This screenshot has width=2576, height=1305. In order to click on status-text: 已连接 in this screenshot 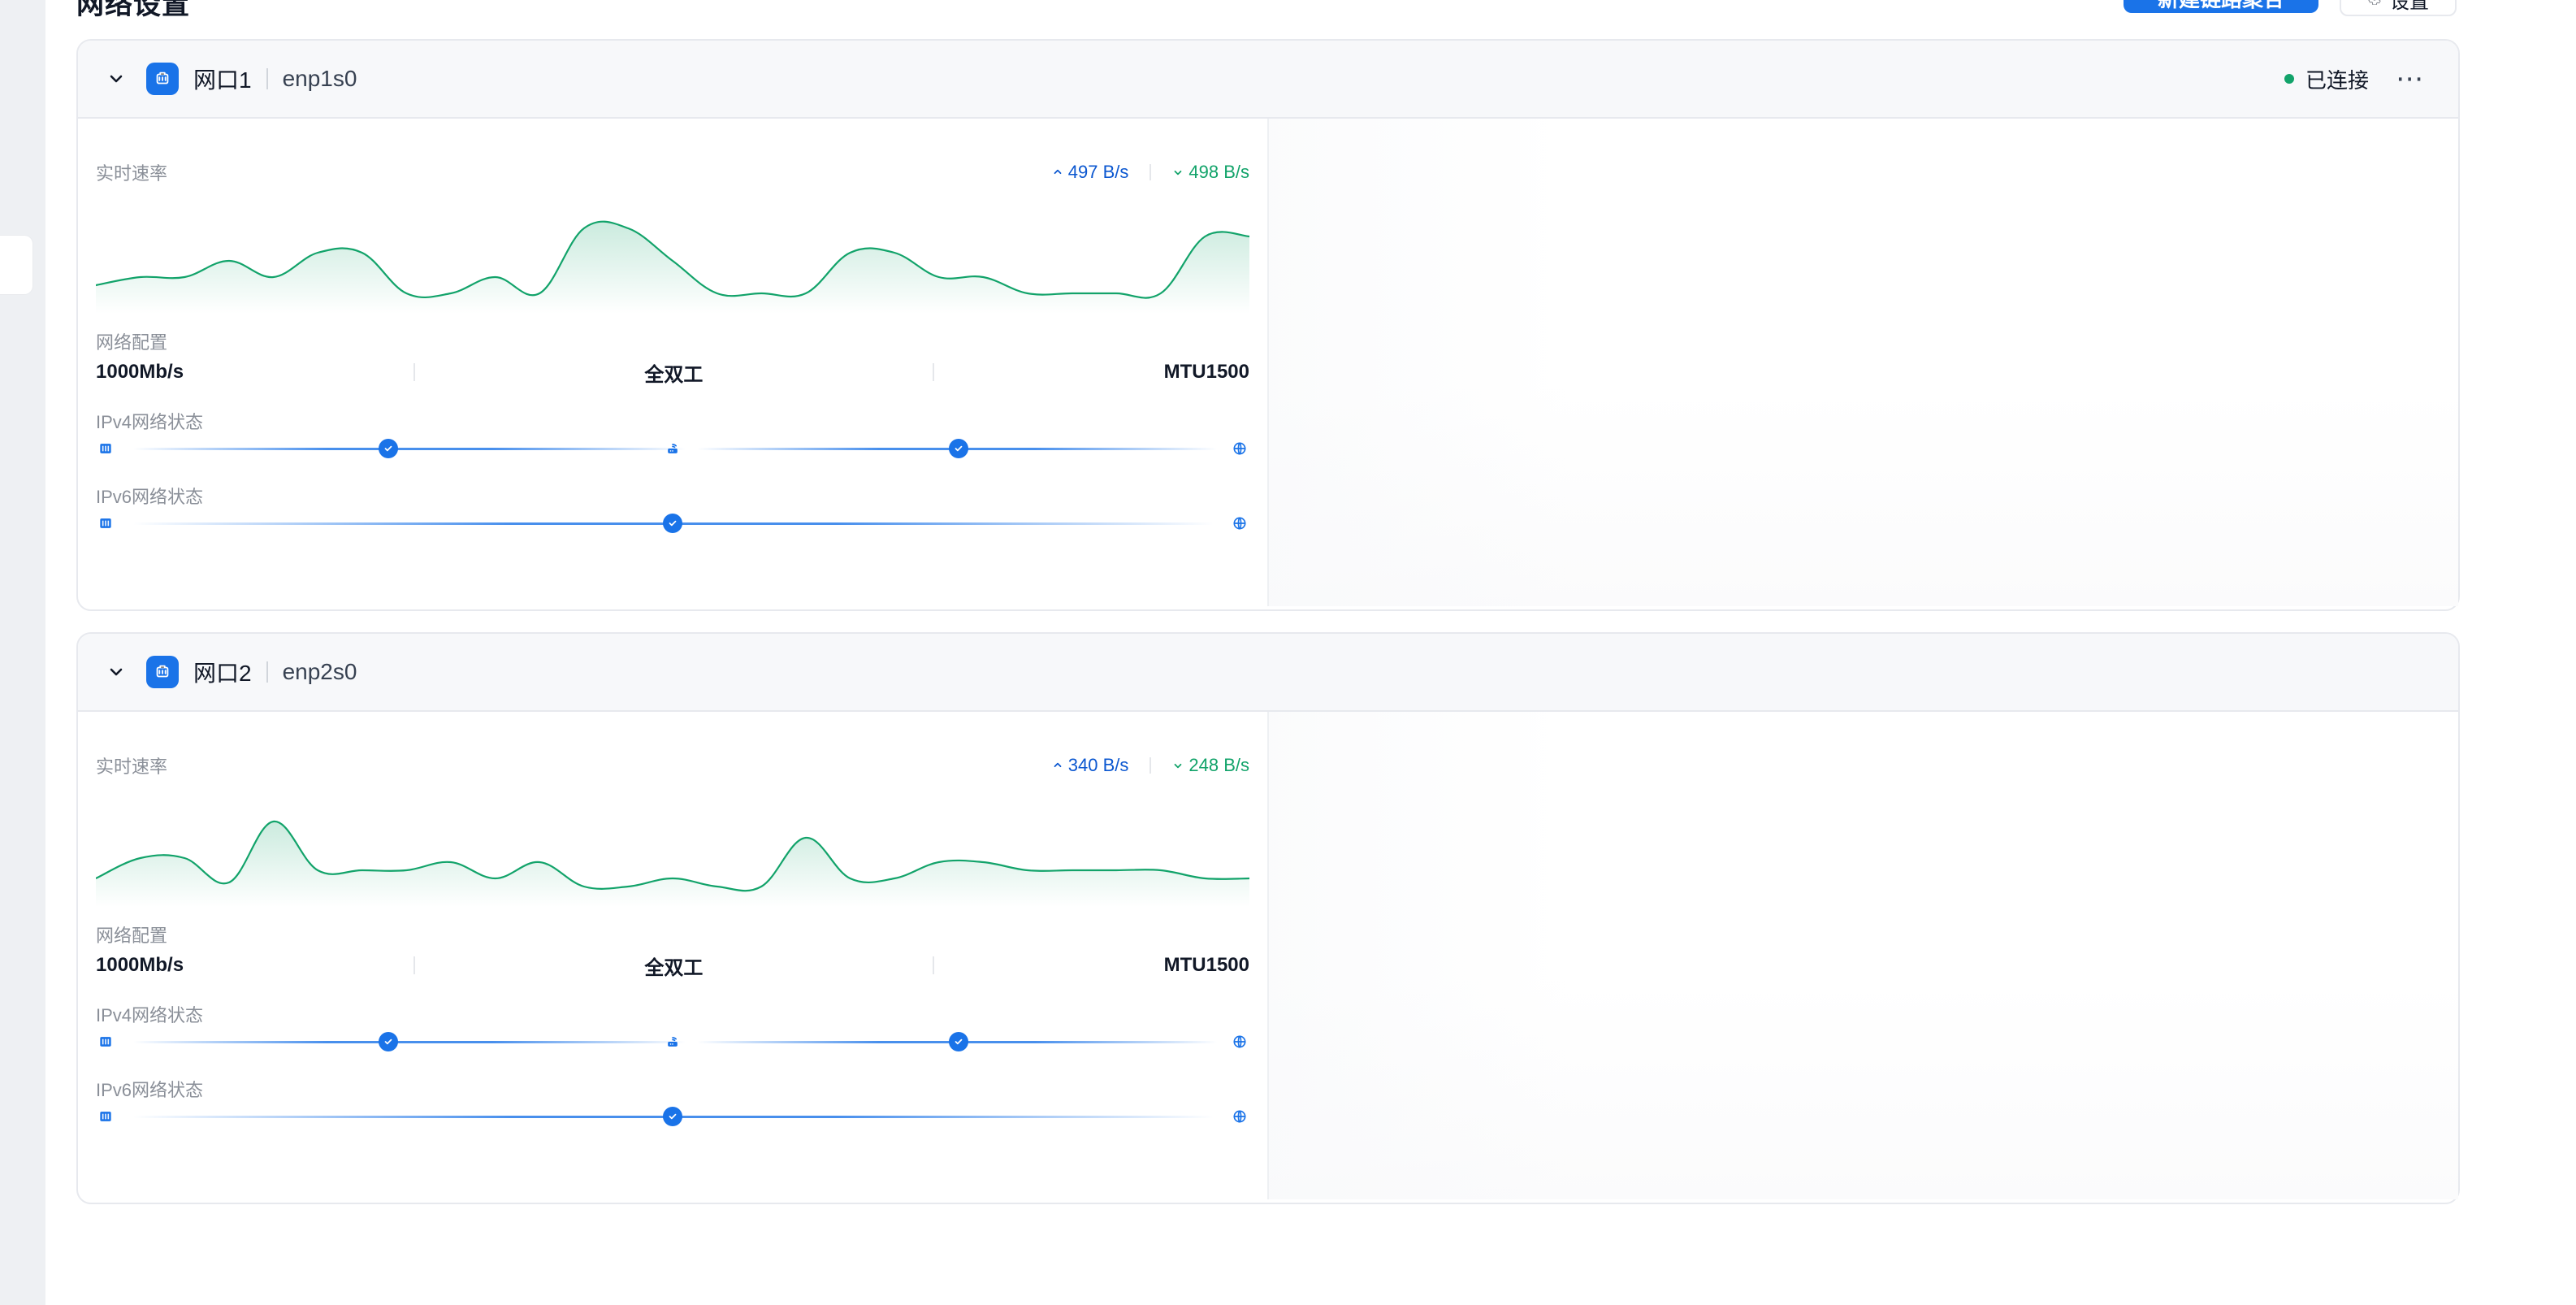, I will do `click(2337, 80)`.